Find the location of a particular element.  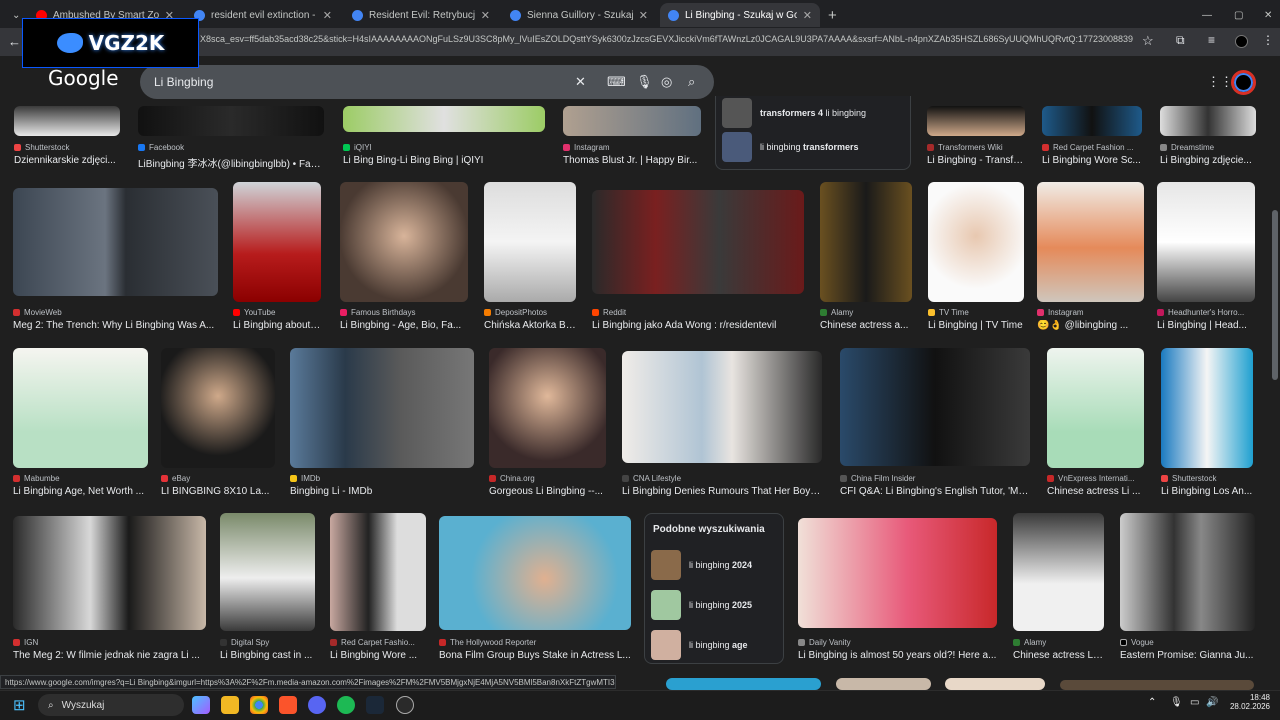

network-icon: ▭ is located at coordinates (1194, 702).